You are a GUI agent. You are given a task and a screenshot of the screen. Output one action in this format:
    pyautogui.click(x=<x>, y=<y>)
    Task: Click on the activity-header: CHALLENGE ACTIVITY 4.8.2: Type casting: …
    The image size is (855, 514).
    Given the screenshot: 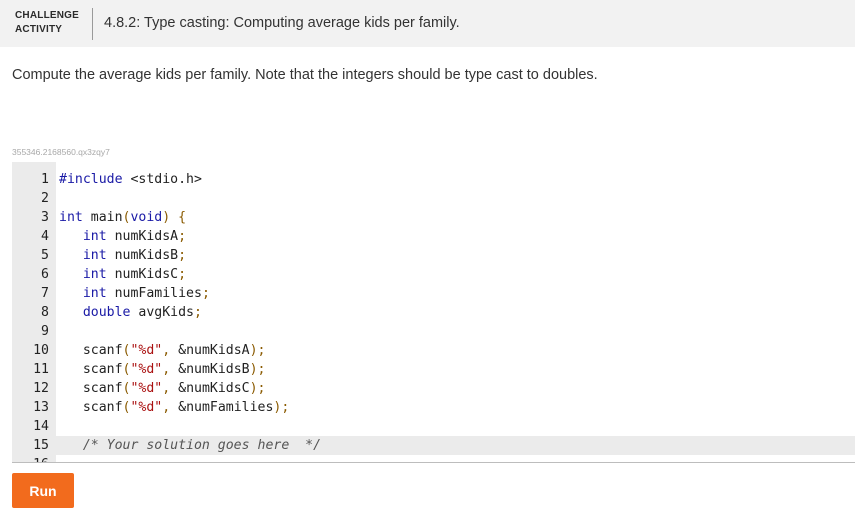 What is the action you would take?
    pyautogui.click(x=427, y=23)
    